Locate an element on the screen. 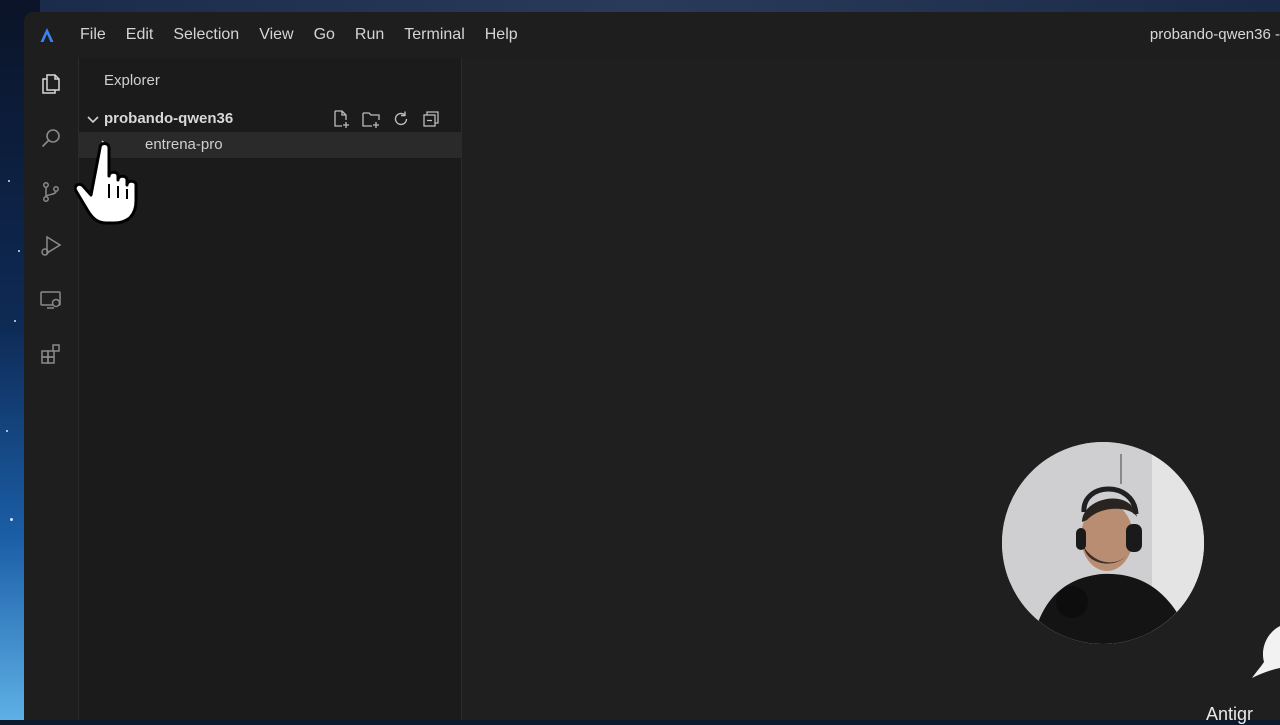 The height and width of the screenshot is (725, 1280). workspace-folder-header: probando-qwen36 is located at coordinates (270, 119).